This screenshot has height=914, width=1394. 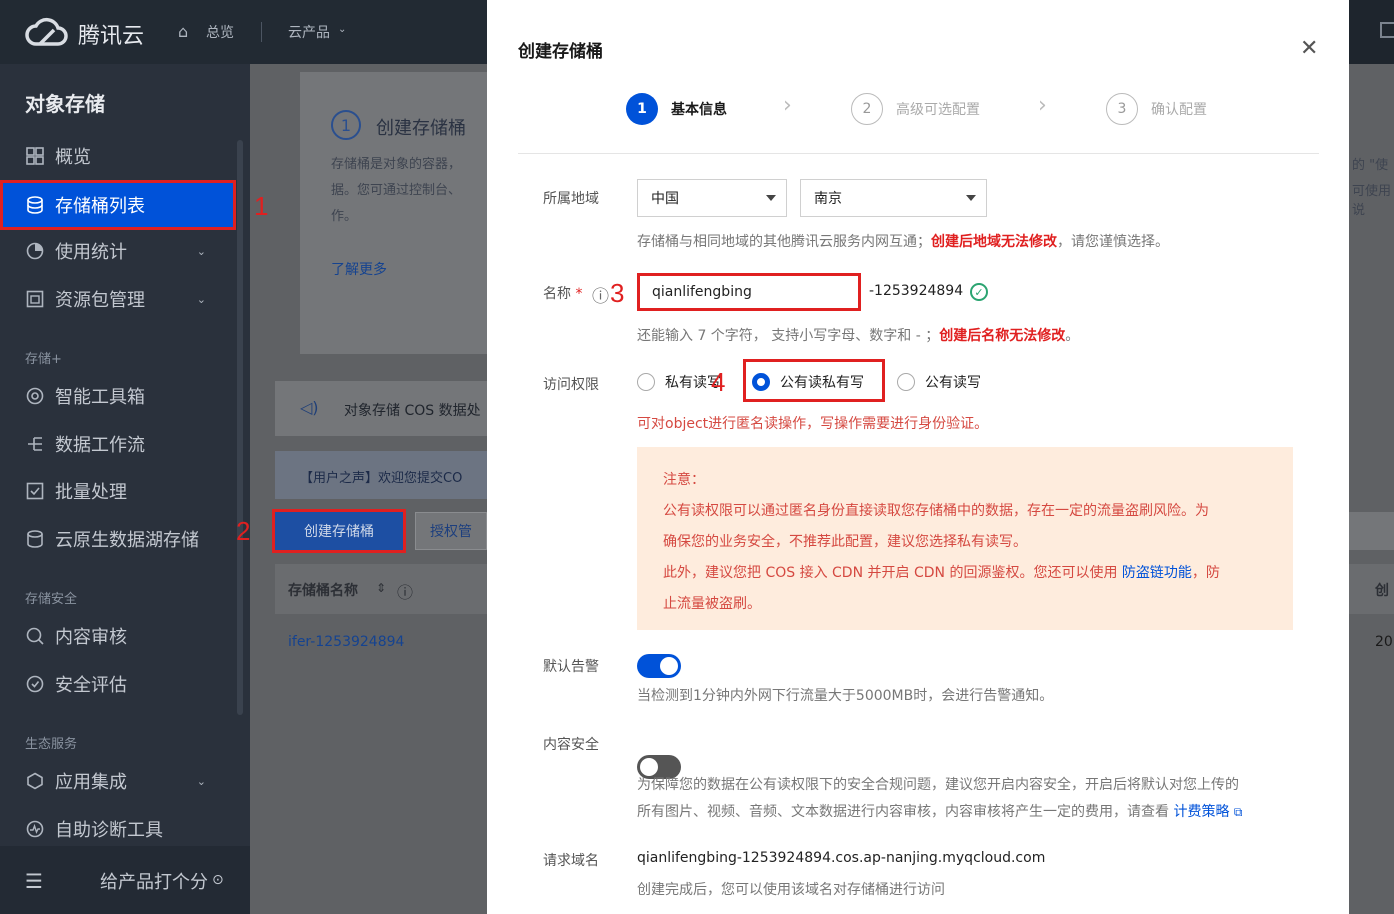 What do you see at coordinates (412, 410) in the screenshot?
I see `announcement-text: 对象存储 COS 数据处` at bounding box center [412, 410].